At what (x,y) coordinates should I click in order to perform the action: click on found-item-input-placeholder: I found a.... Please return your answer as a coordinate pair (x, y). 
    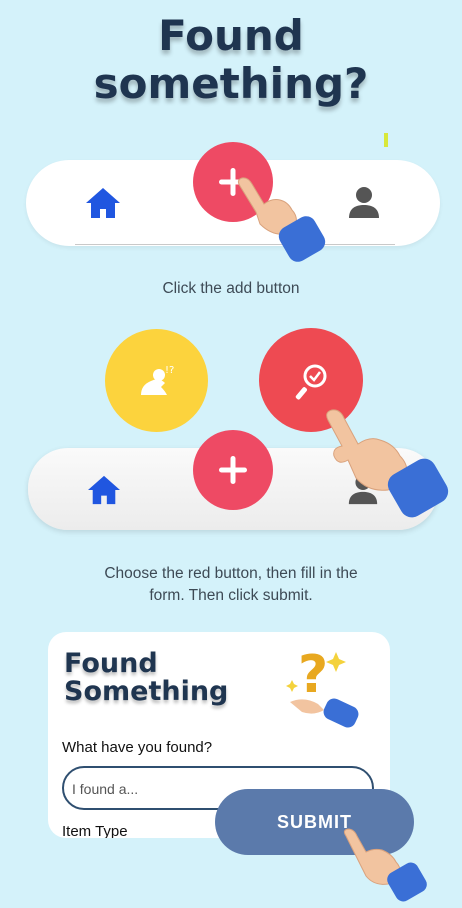
    Looking at the image, I should click on (105, 789).